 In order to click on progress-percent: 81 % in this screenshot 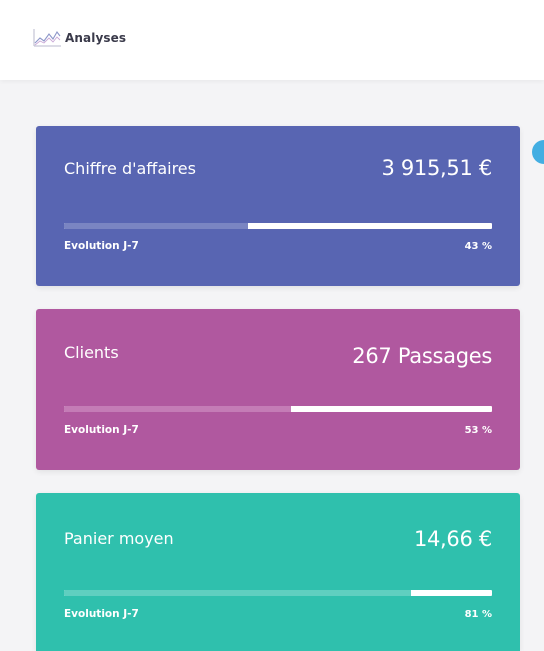, I will do `click(478, 614)`.